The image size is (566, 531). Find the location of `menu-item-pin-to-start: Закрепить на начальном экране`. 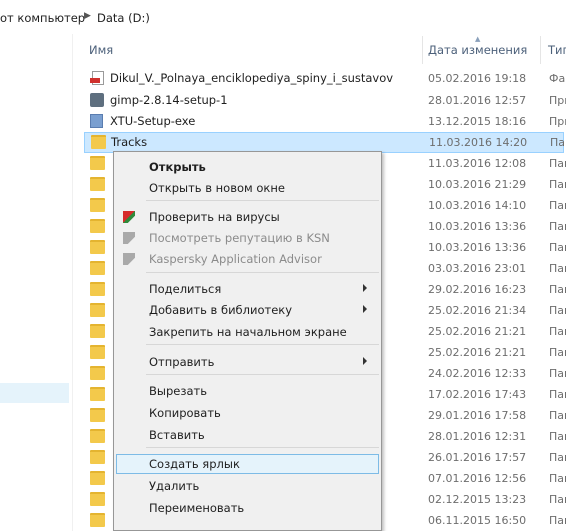

menu-item-pin-to-start: Закрепить на начальном экране is located at coordinates (247, 332).